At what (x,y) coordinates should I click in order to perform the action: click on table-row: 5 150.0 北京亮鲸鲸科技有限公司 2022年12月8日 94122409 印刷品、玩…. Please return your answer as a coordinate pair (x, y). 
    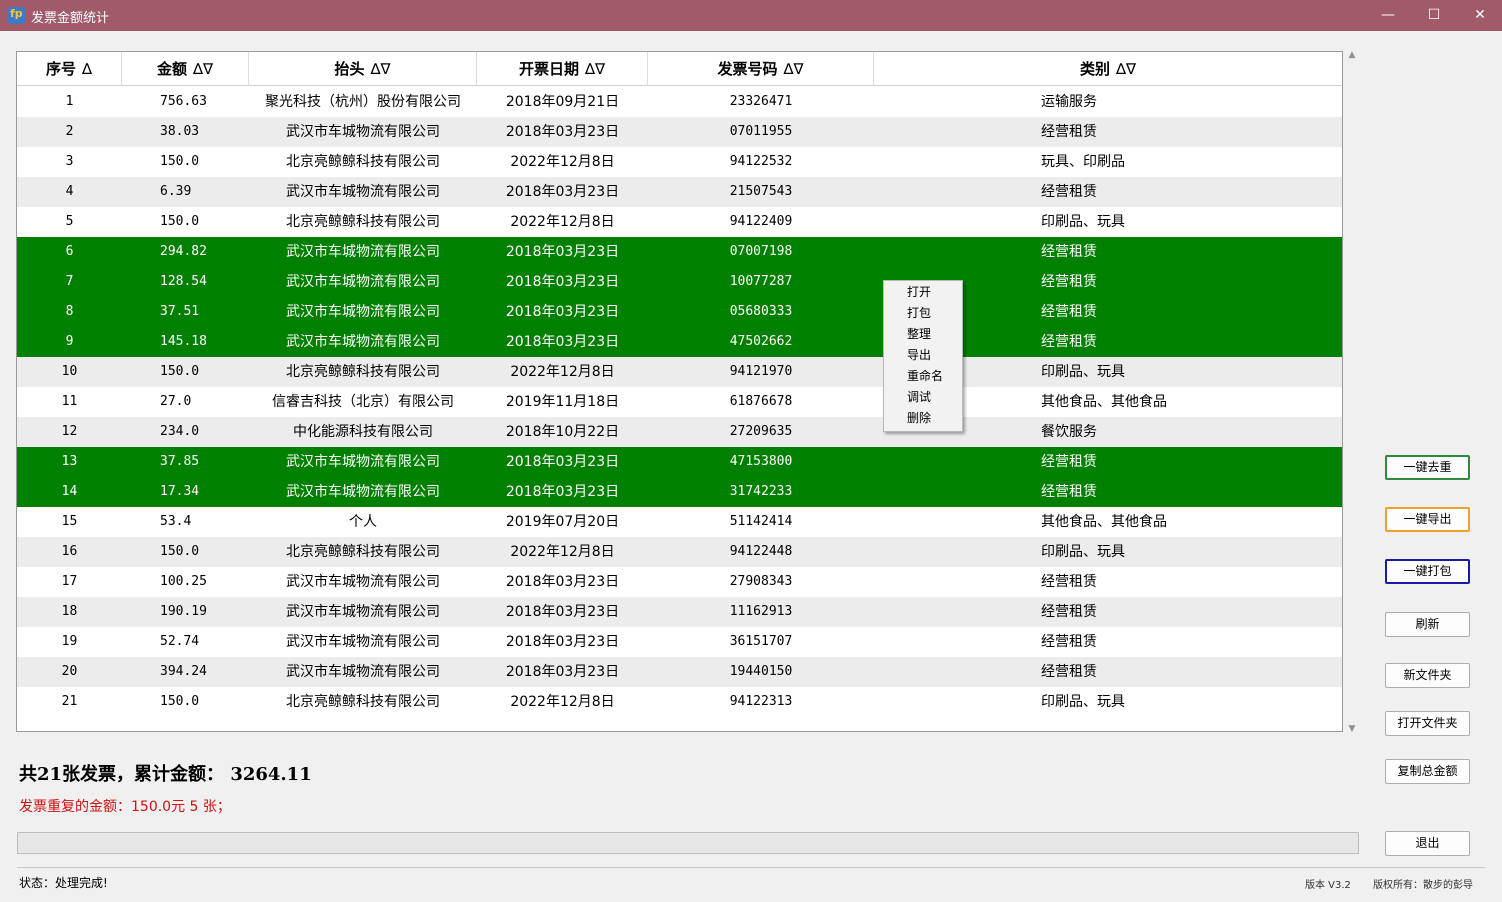
    Looking at the image, I should click on (679, 222).